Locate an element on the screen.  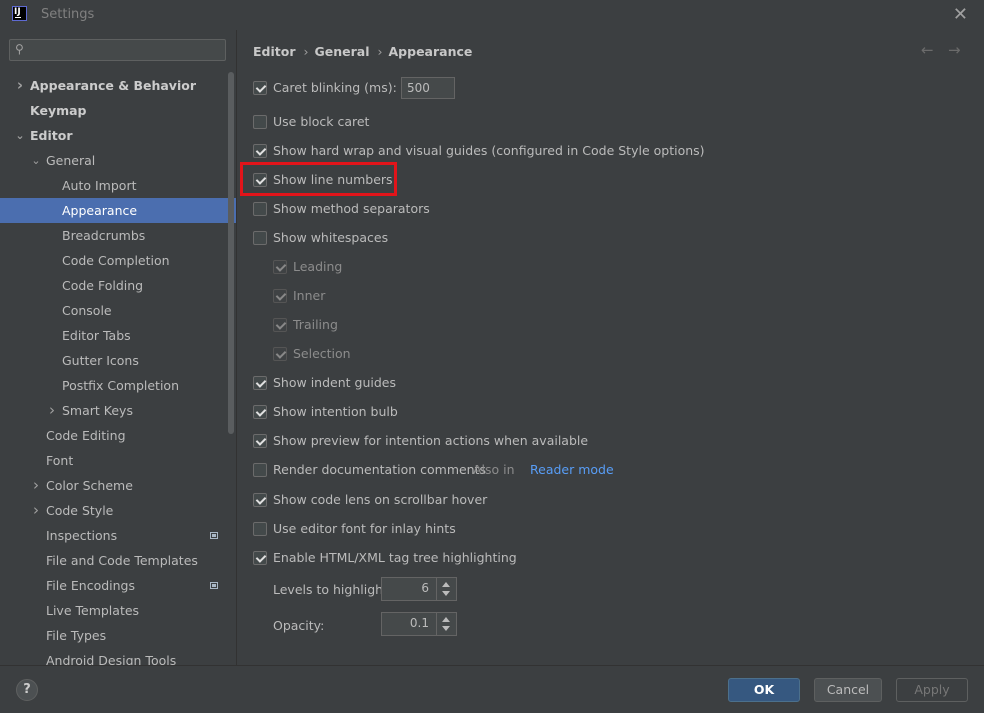
method-separators-label: Show method separators is located at coordinates (351, 208).